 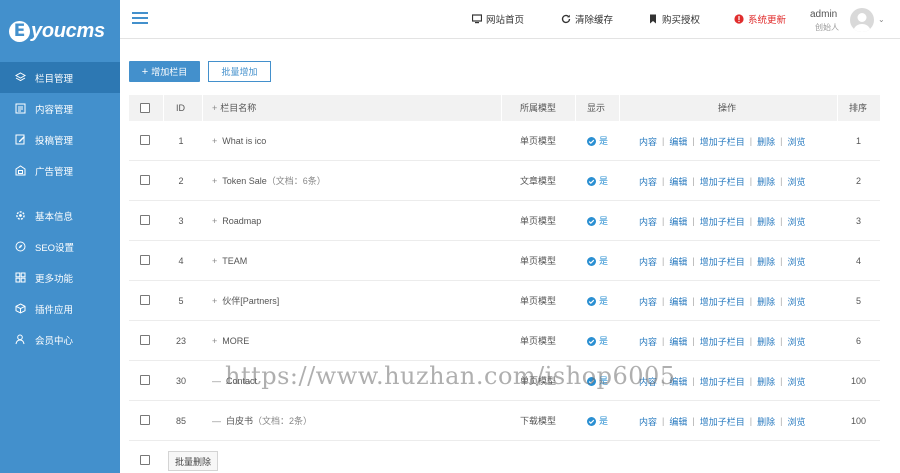 I want to click on row-sort: 2, so click(x=858, y=181).